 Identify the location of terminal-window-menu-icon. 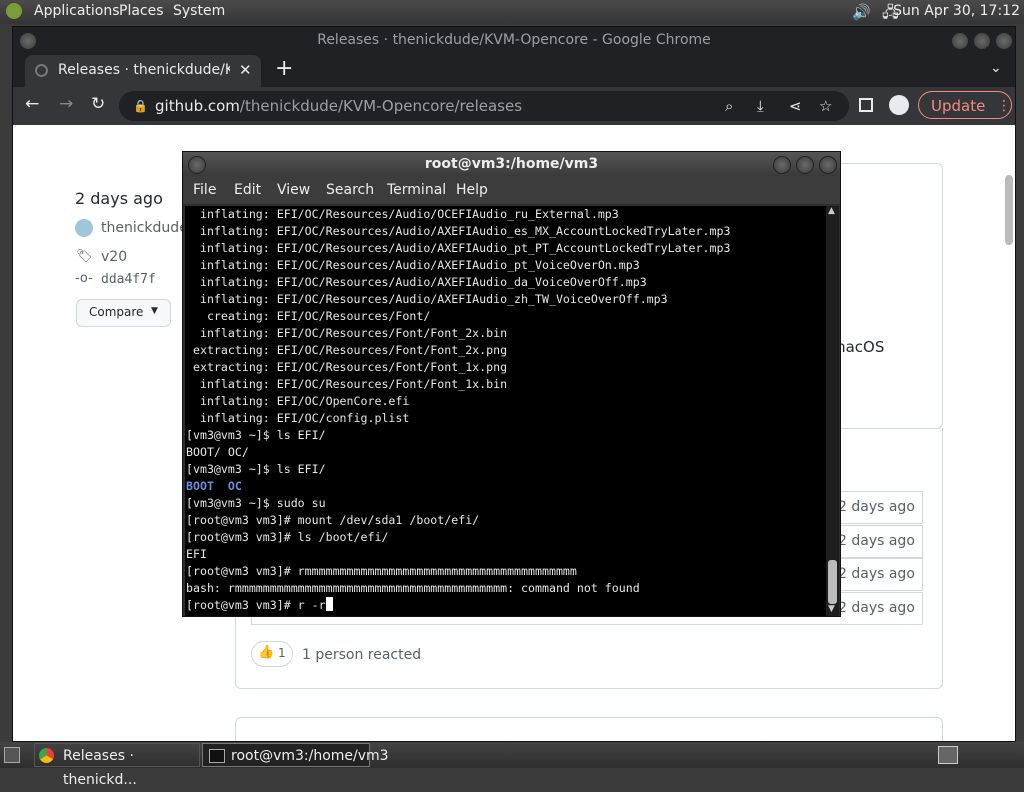
(197, 165).